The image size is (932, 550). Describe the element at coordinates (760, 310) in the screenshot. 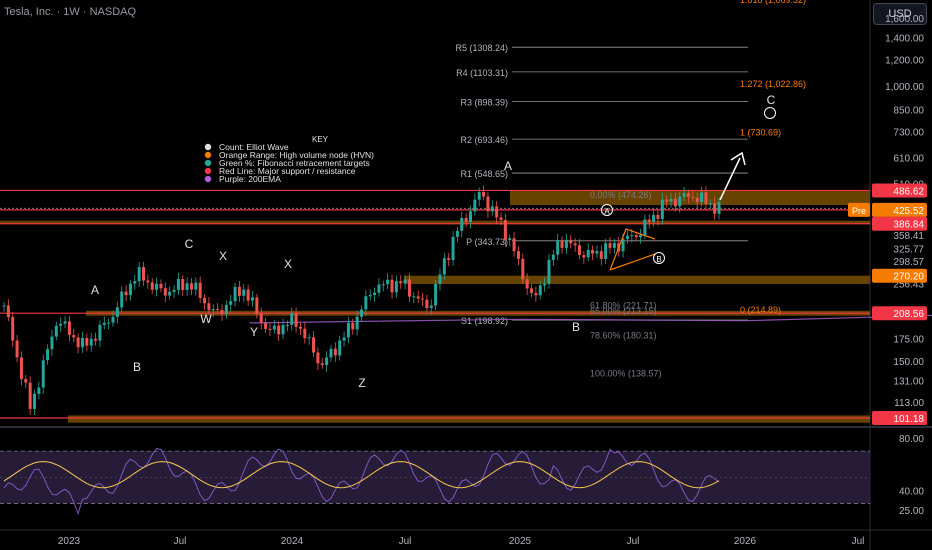

I see `fib-extension-label: 0 (214.89)` at that location.